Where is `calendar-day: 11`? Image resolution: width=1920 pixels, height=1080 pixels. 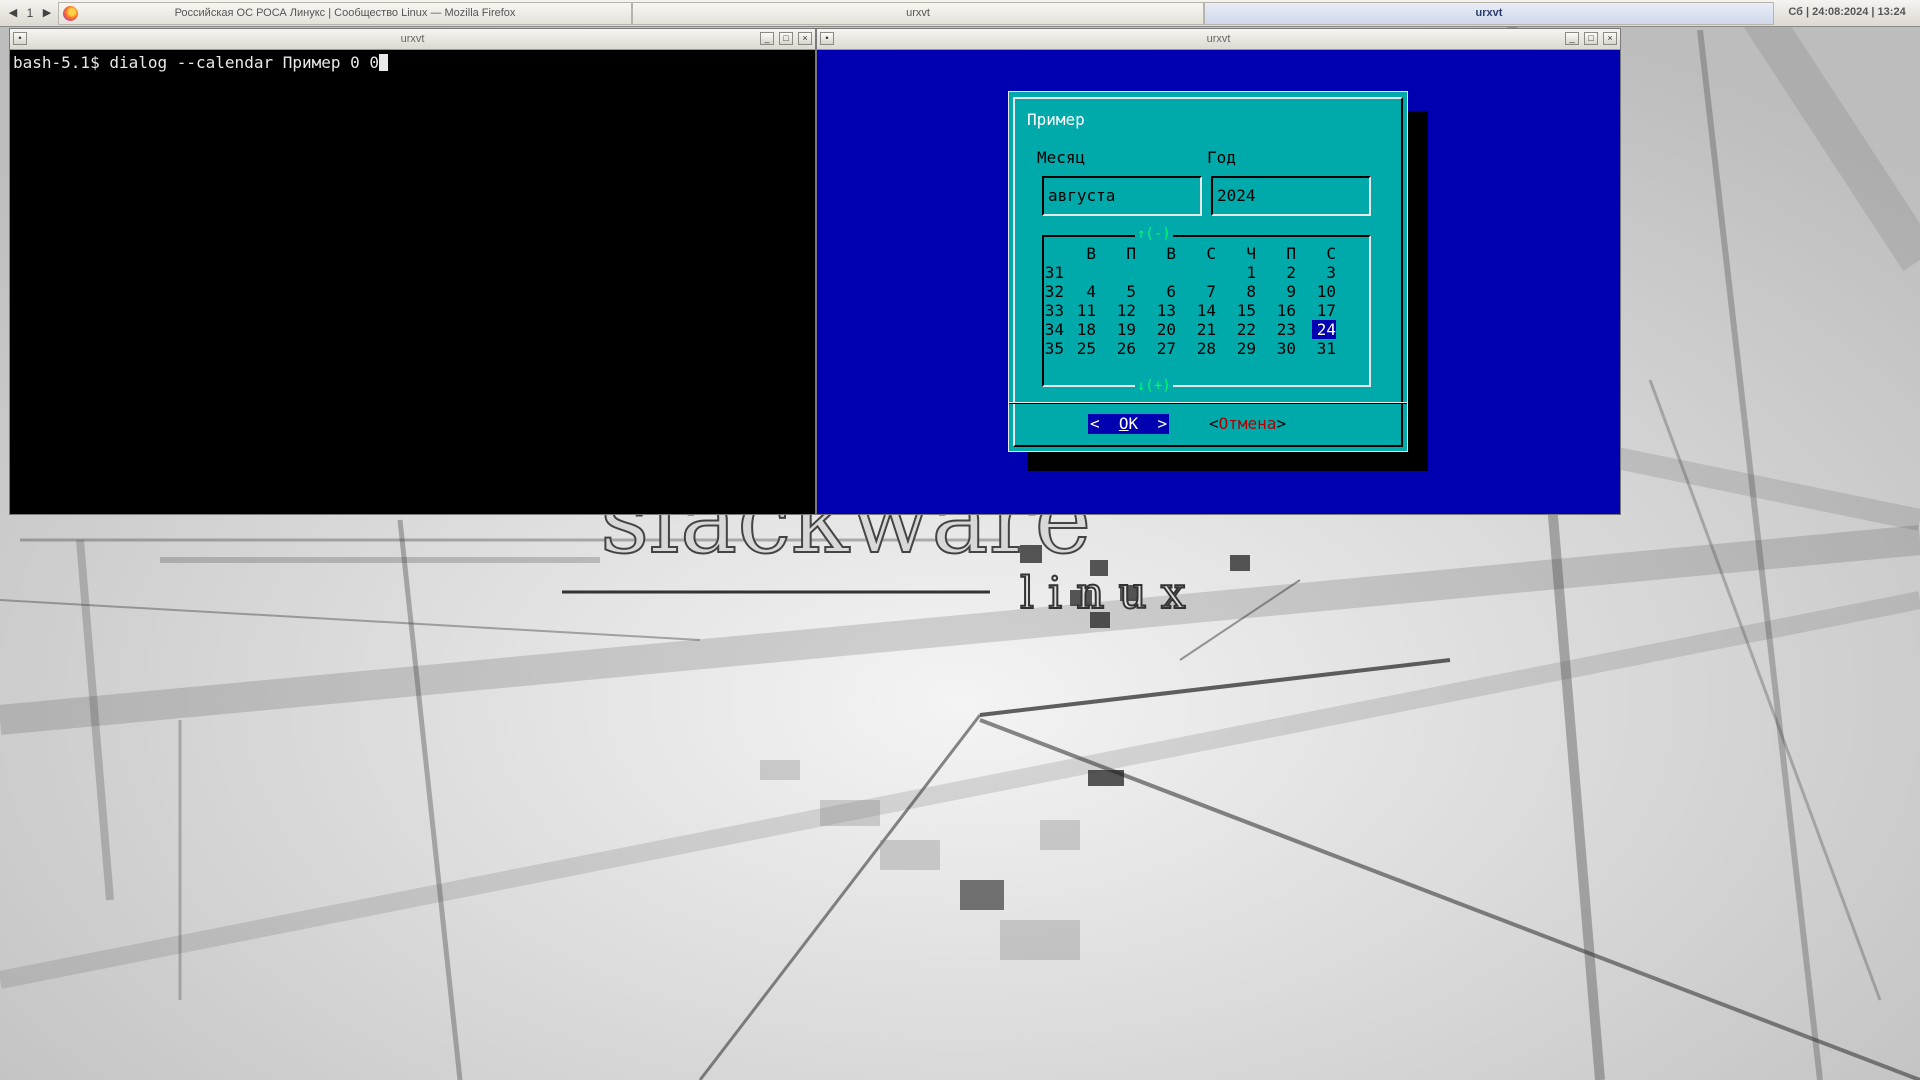
calendar-day: 11 is located at coordinates (1084, 310).